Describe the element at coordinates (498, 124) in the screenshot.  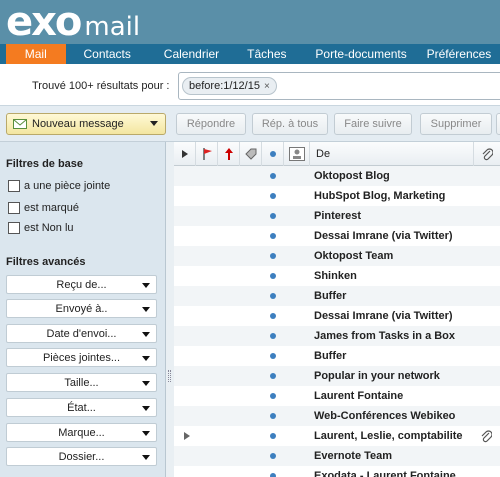
I see `more-button` at that location.